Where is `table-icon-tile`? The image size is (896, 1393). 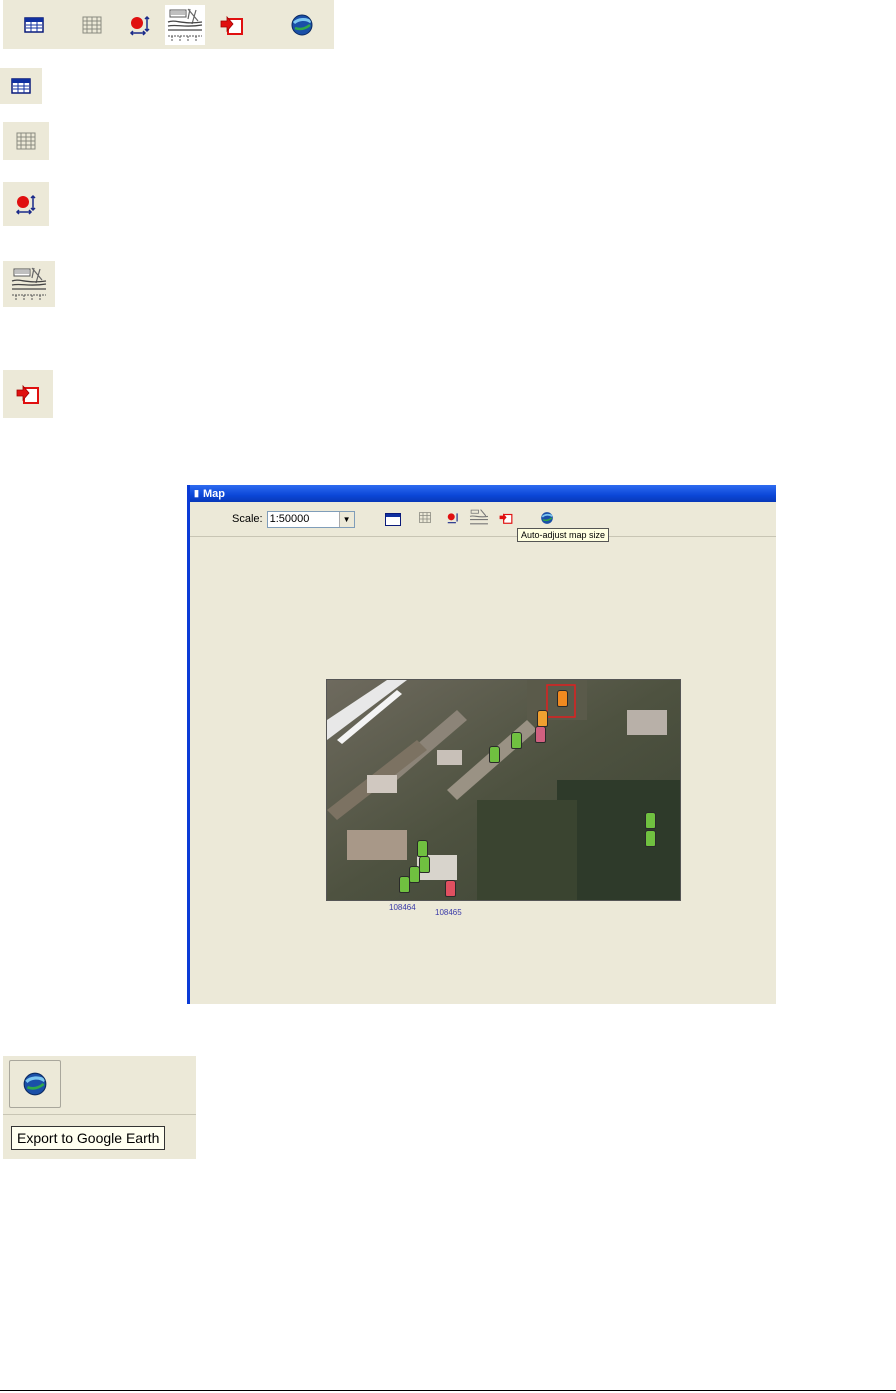
table-icon-tile is located at coordinates (21, 86).